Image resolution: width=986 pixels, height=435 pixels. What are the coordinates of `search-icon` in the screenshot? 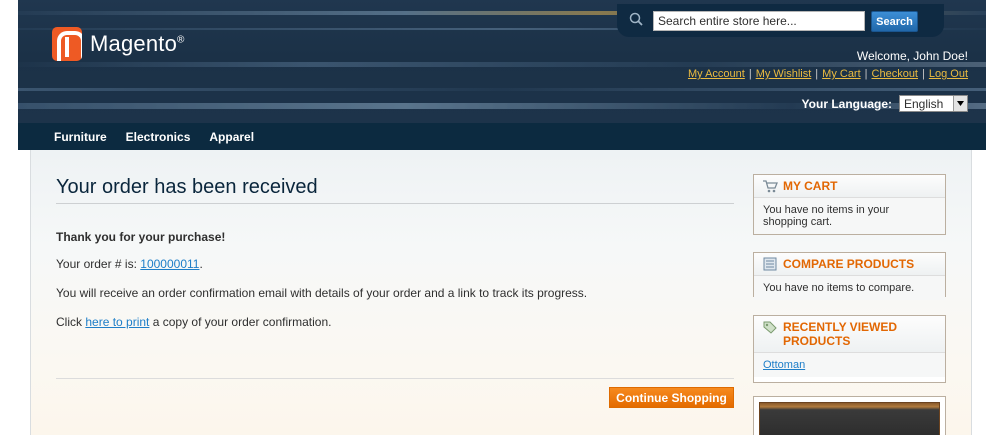 It's located at (636, 19).